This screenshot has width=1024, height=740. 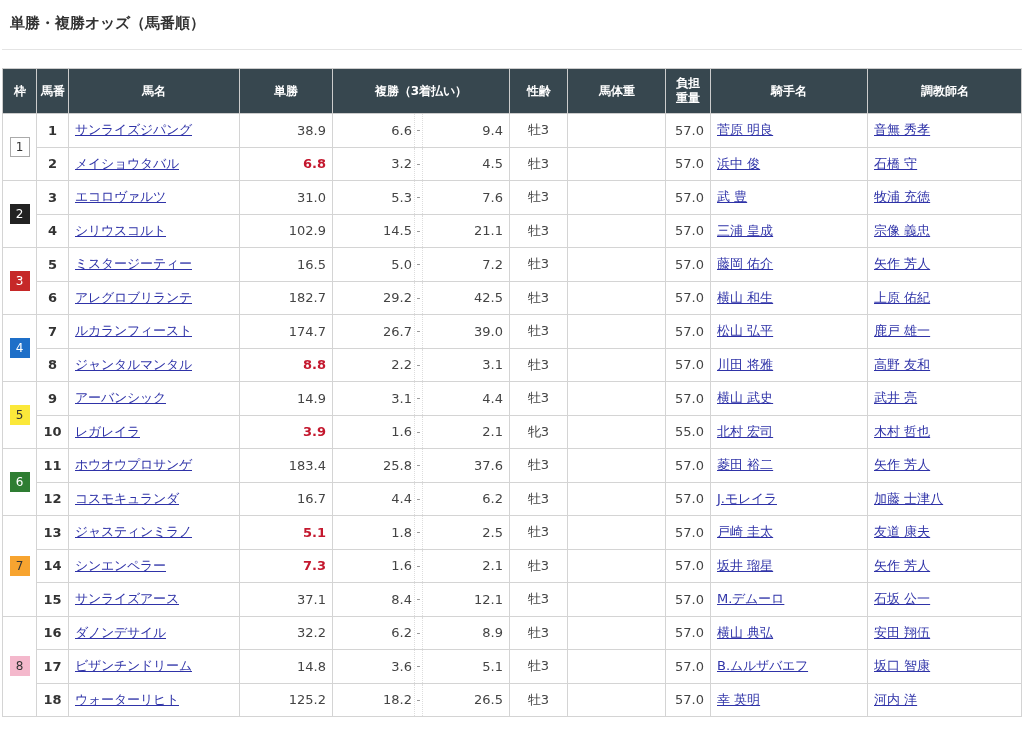 I want to click on jockey-link: 川田 将雅, so click(x=745, y=364).